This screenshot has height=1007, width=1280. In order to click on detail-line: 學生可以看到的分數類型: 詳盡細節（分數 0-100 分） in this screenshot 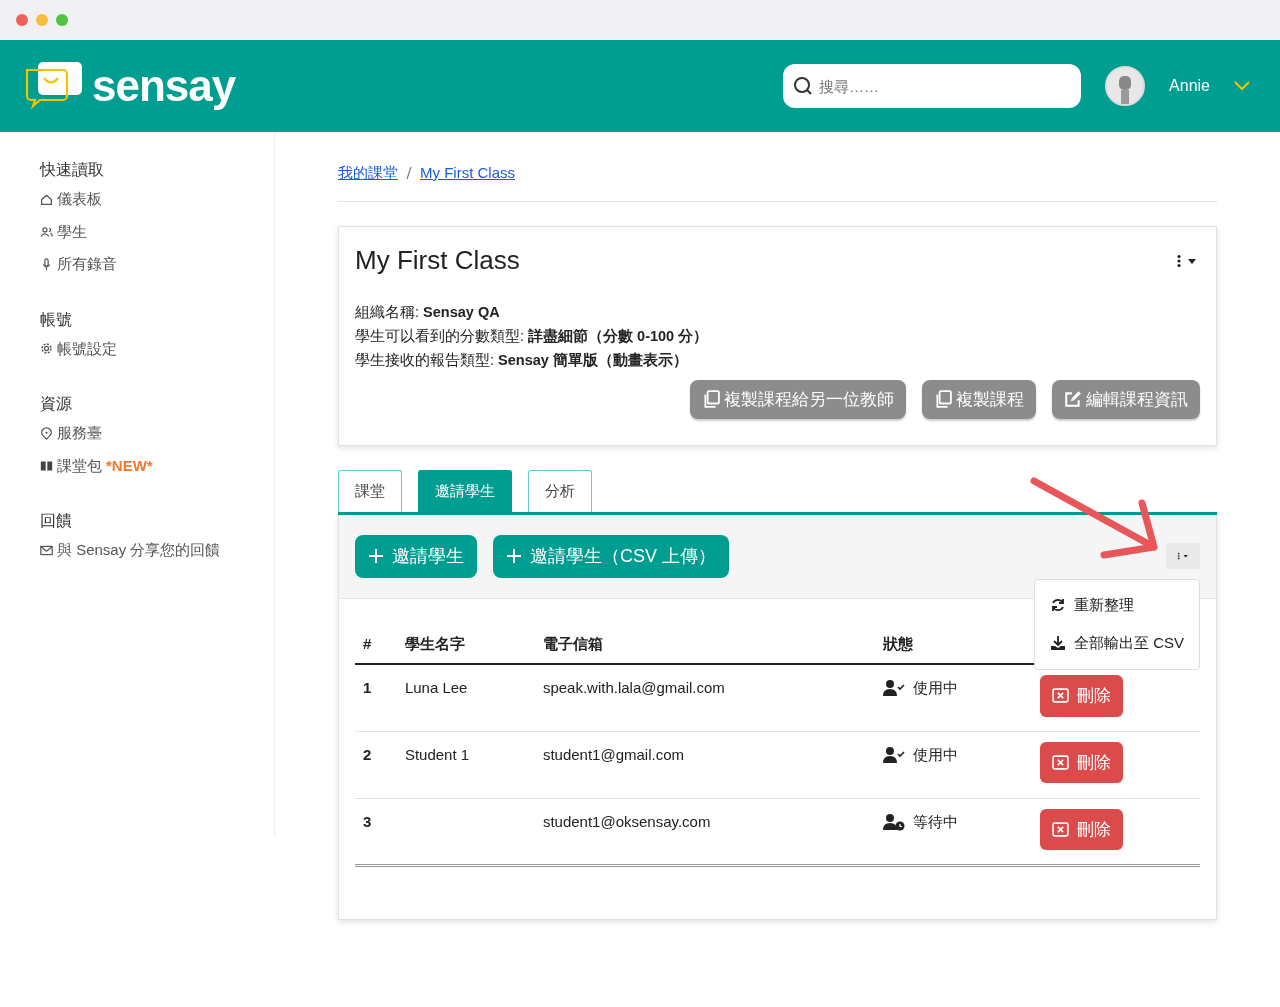, I will do `click(532, 336)`.